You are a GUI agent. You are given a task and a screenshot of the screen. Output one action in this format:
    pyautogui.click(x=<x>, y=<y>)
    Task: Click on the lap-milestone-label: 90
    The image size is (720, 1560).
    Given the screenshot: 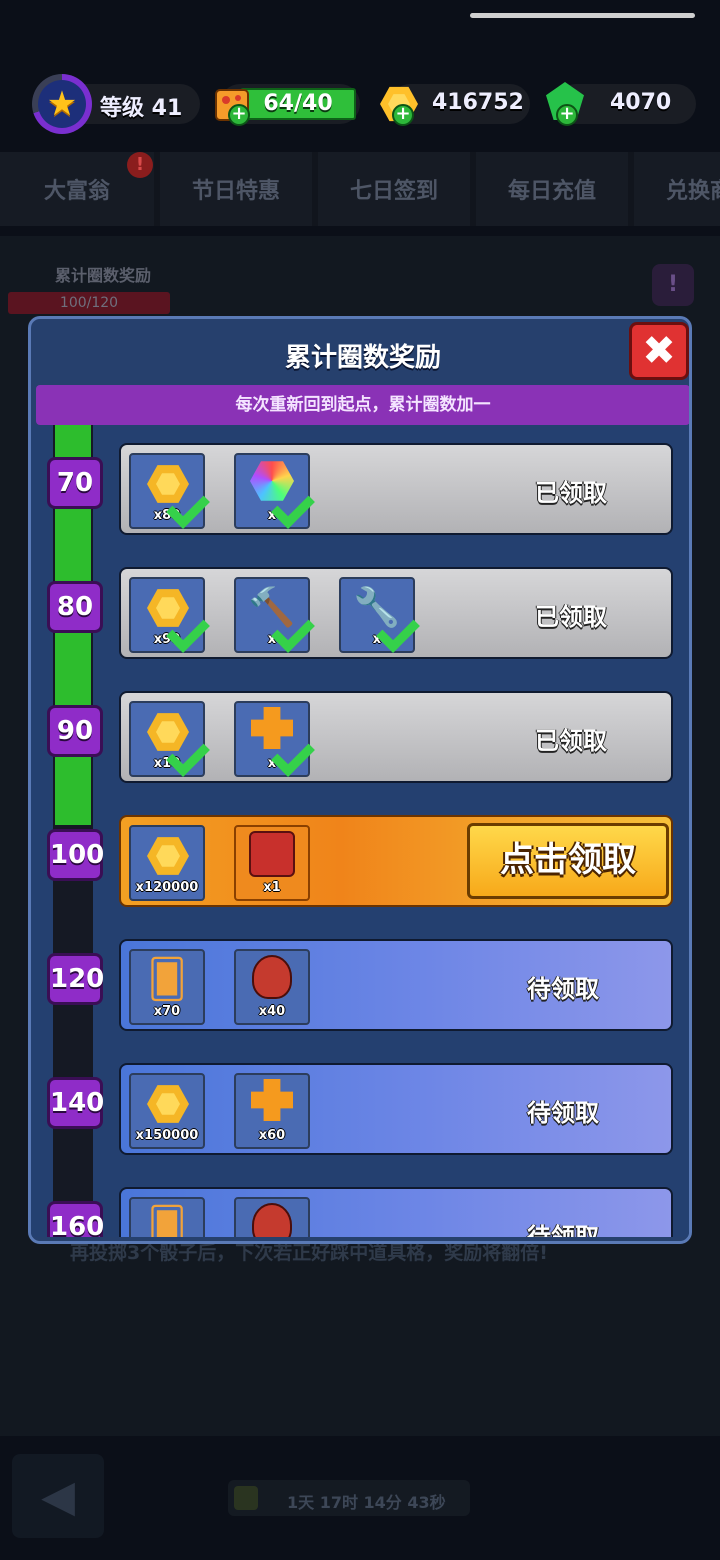 What is the action you would take?
    pyautogui.click(x=75, y=731)
    